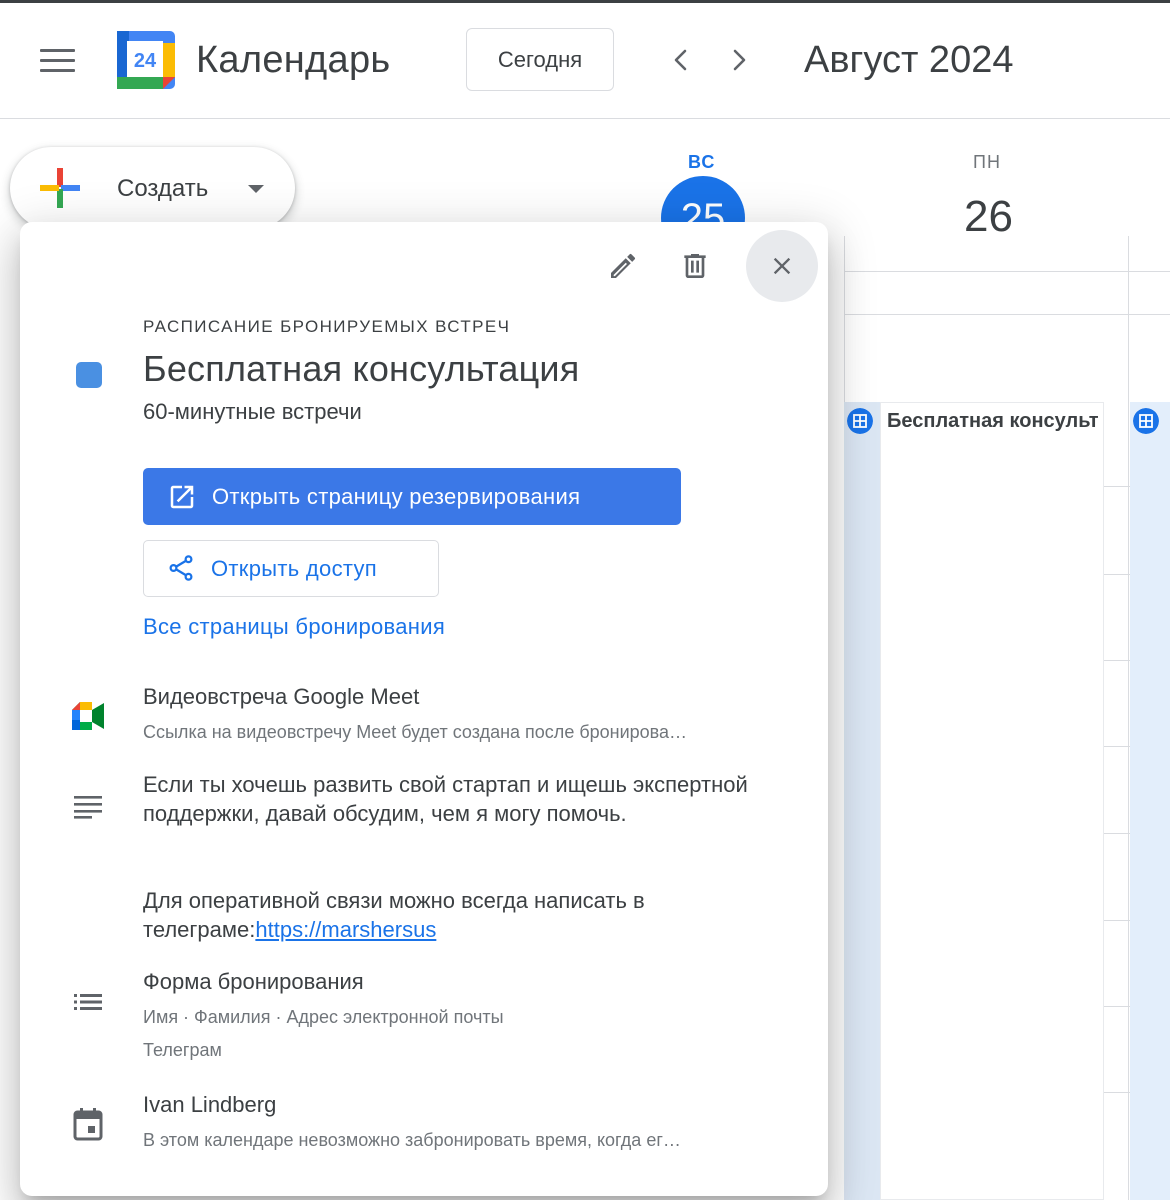 Image resolution: width=1170 pixels, height=1200 pixels. I want to click on close-icon, so click(782, 266).